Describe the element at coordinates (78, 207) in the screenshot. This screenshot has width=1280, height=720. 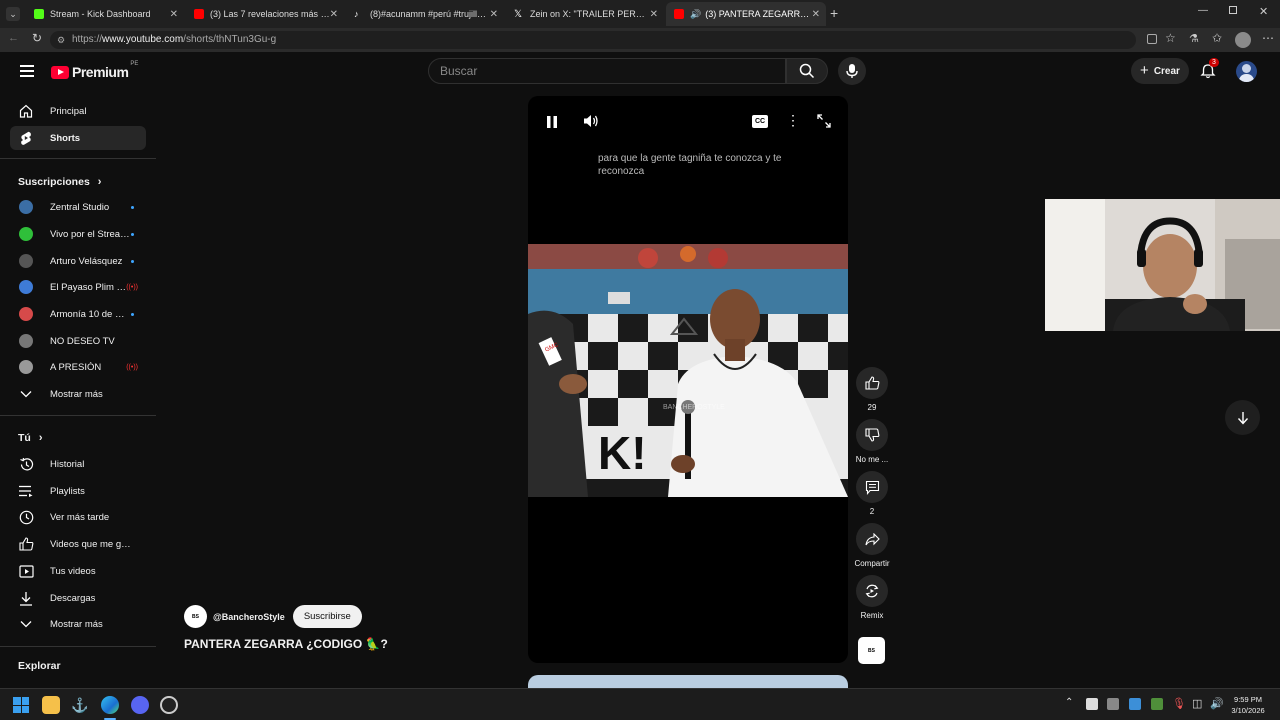
I see `sidebar-subscription-item: Zentral Studio` at that location.